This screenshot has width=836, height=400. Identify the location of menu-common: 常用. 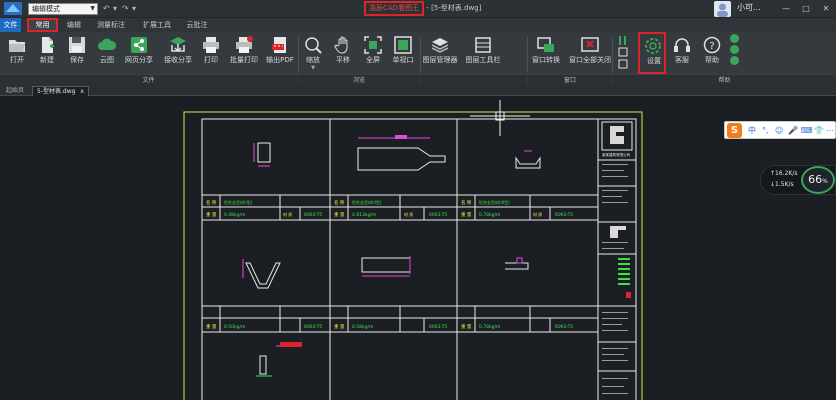
(42, 25).